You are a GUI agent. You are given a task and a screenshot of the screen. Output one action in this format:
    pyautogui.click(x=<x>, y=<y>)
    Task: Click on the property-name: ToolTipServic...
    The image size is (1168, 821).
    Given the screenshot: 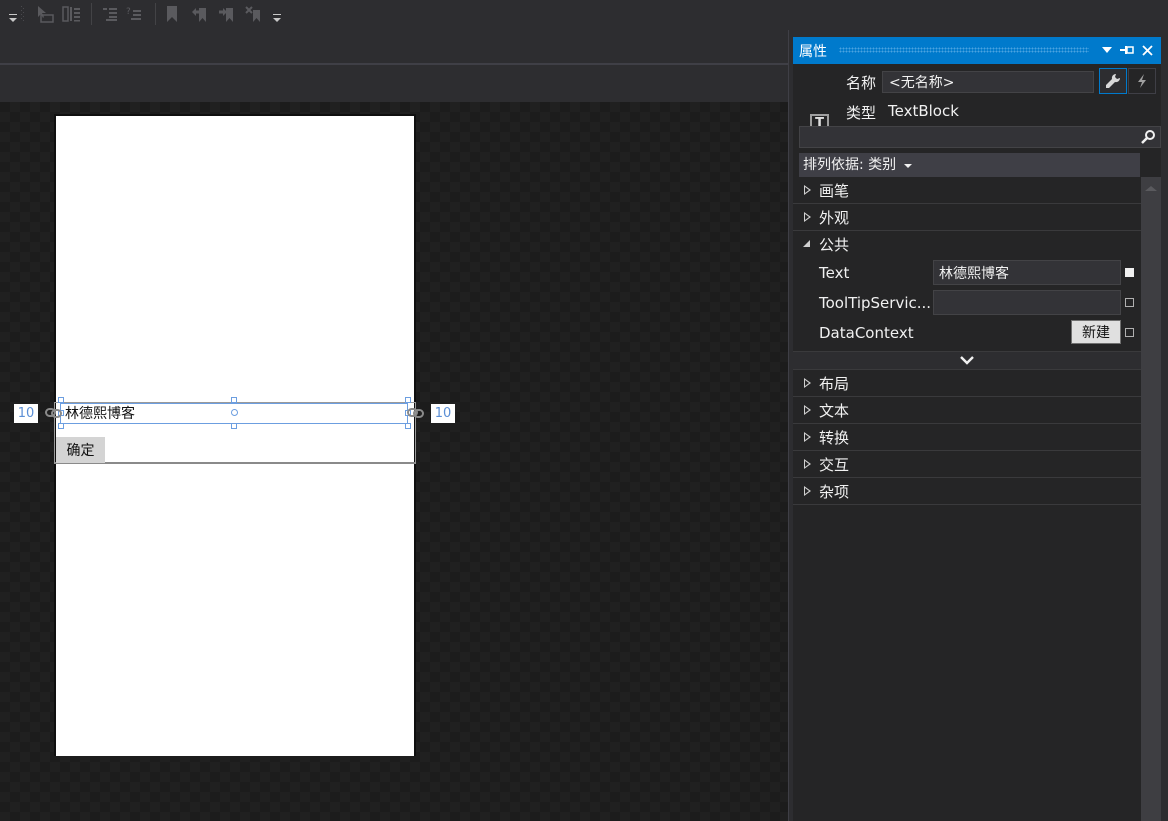 What is the action you would take?
    pyautogui.click(x=875, y=303)
    